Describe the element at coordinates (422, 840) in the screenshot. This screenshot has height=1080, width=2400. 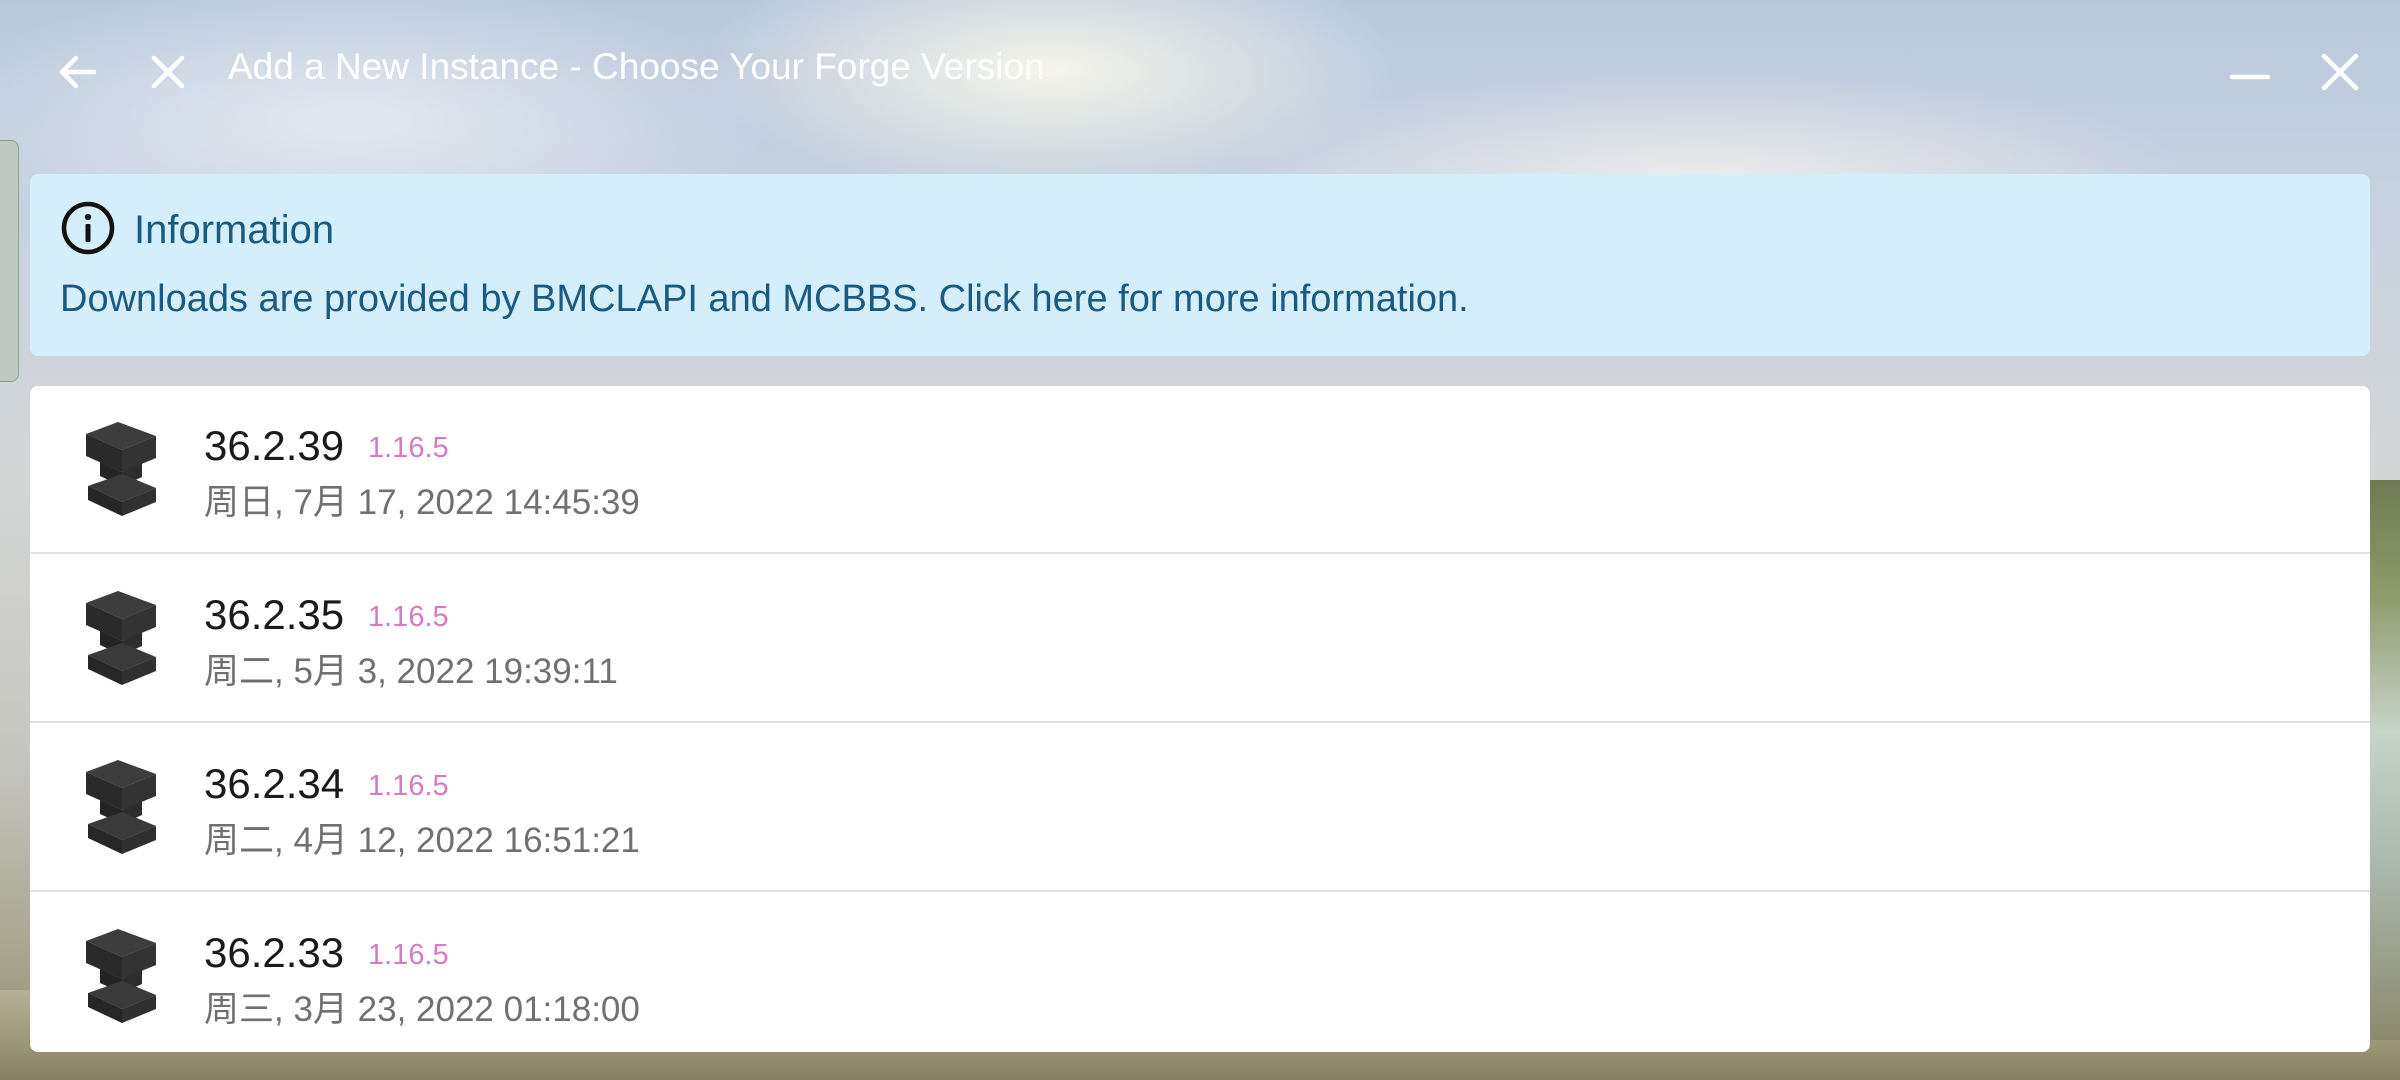
I see `release-date: 周二, 4月 12, 2022 16:51:21` at that location.